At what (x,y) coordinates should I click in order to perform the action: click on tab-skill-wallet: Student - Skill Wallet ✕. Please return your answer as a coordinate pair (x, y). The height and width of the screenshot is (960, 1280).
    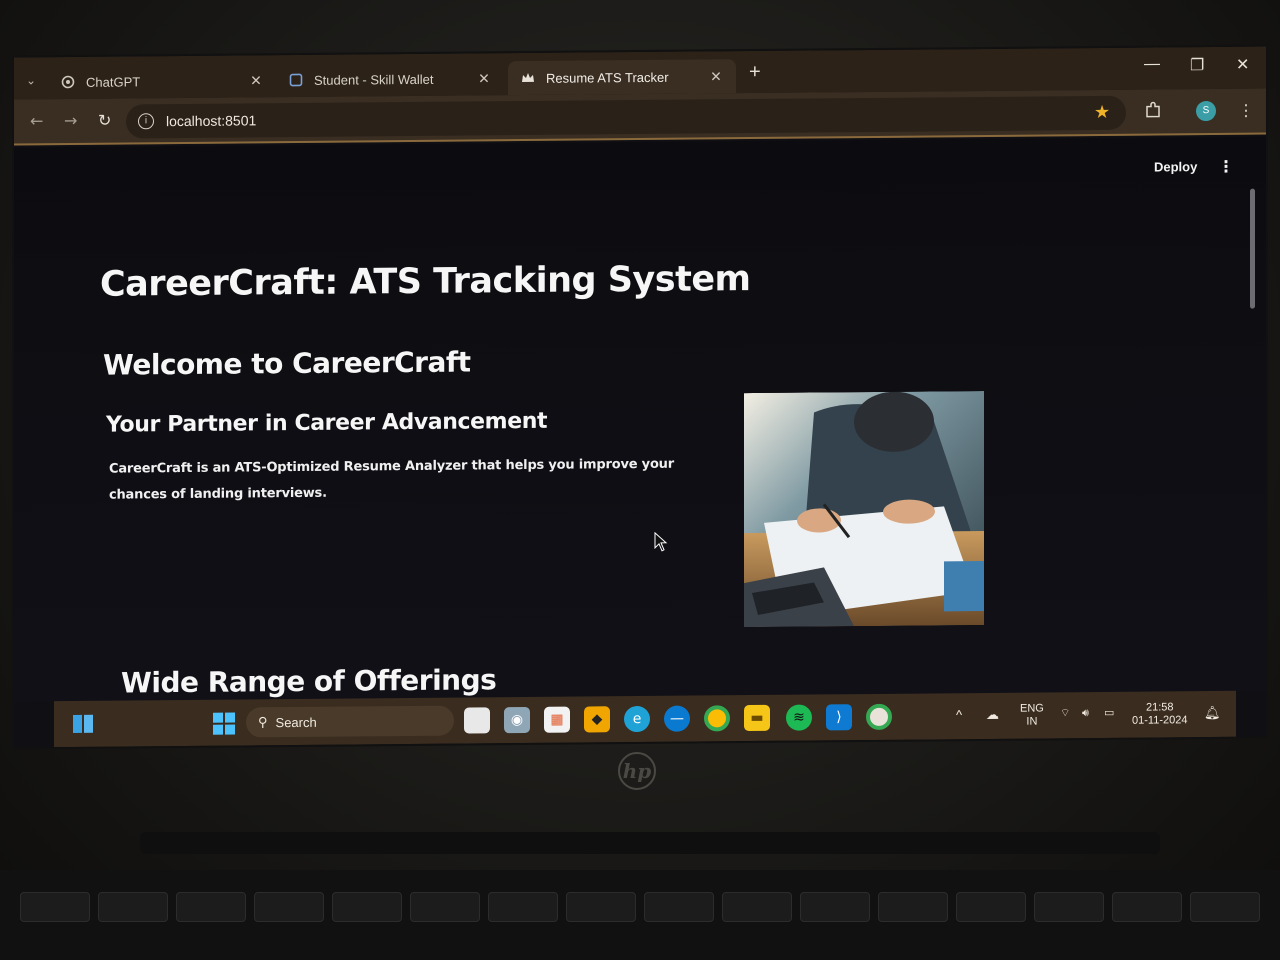
    Looking at the image, I should click on (390, 79).